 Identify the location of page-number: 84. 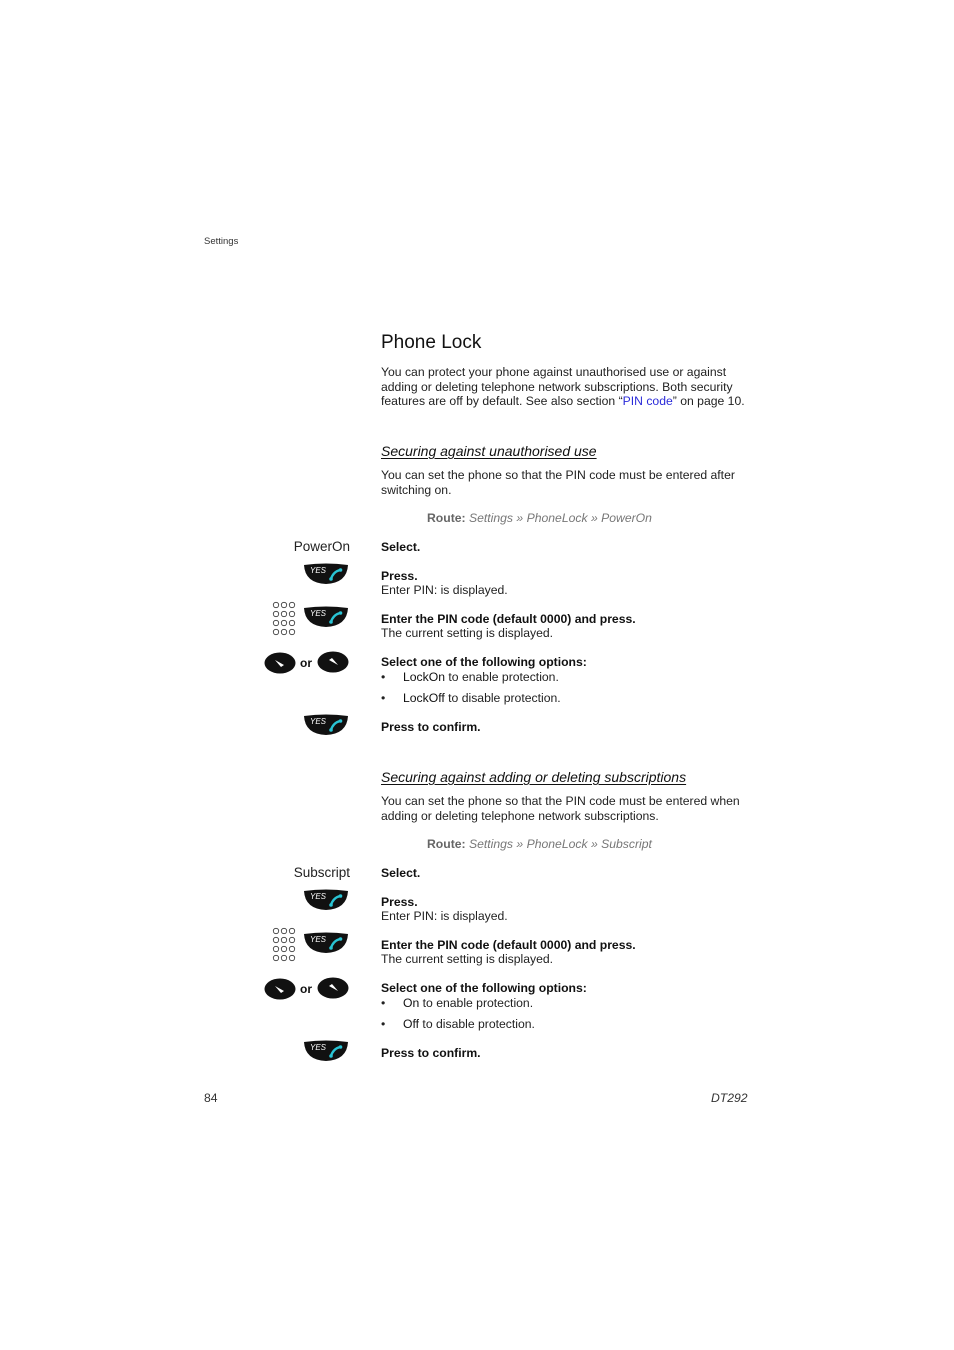
(211, 1098).